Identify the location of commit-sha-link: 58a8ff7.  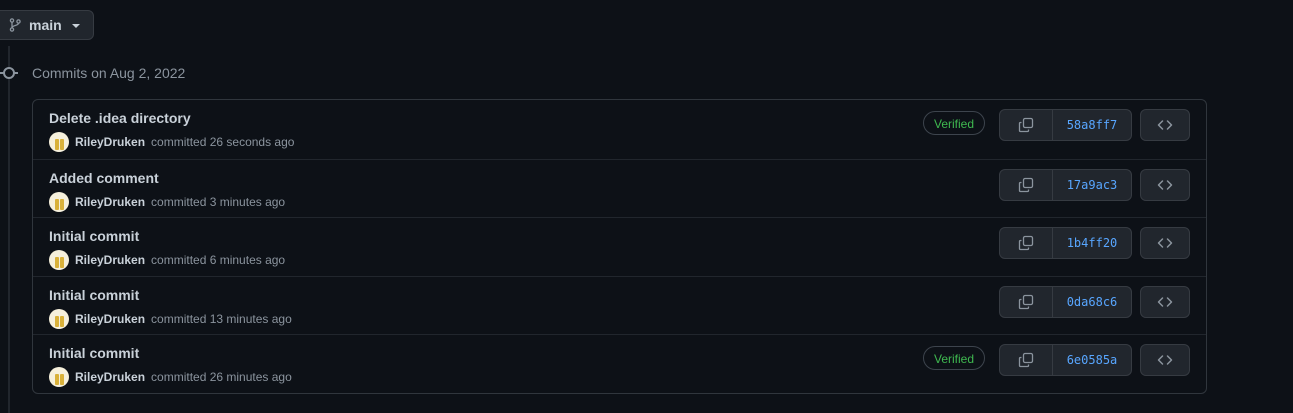
(1092, 125).